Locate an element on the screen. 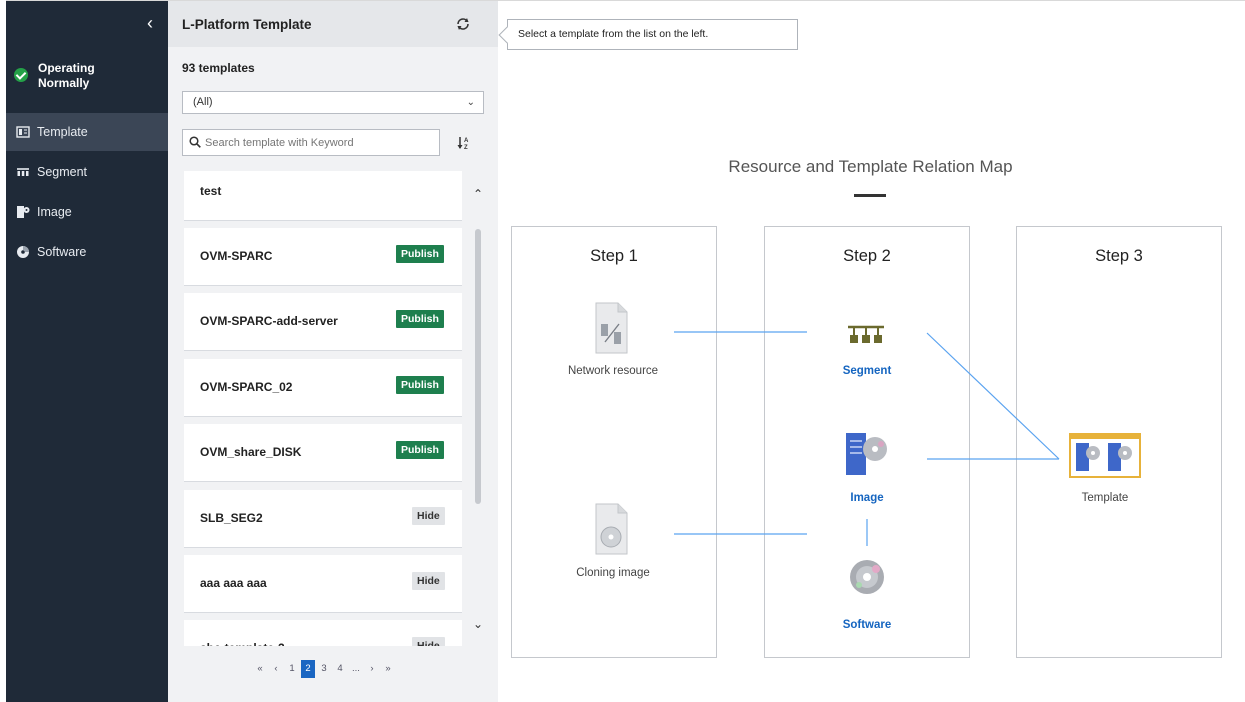 Image resolution: width=1245 pixels, height=702 pixels. template-name: SLB_SEG2 is located at coordinates (231, 518).